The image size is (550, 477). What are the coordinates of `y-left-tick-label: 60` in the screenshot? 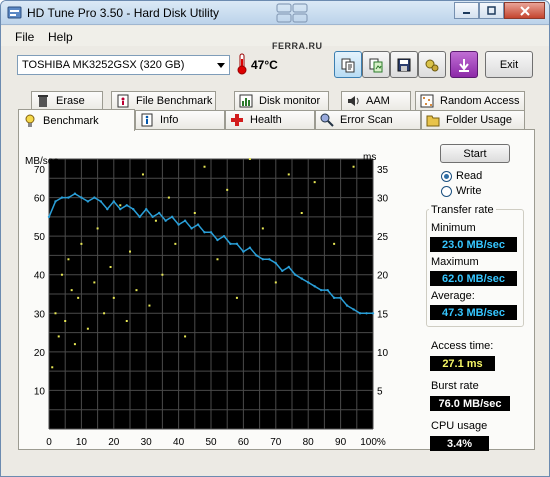 It's located at (40, 199).